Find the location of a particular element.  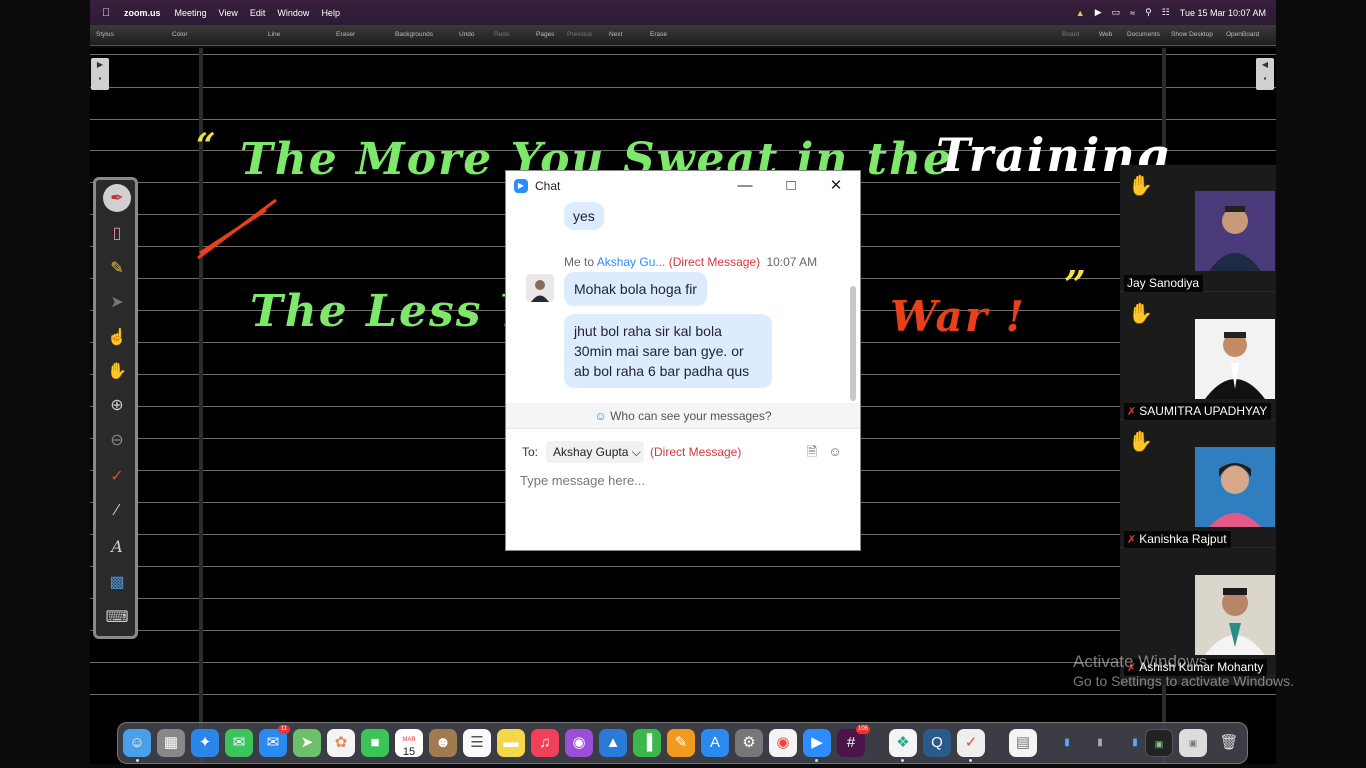

tb-backgrounds: Backgrounds is located at coordinates (414, 34).